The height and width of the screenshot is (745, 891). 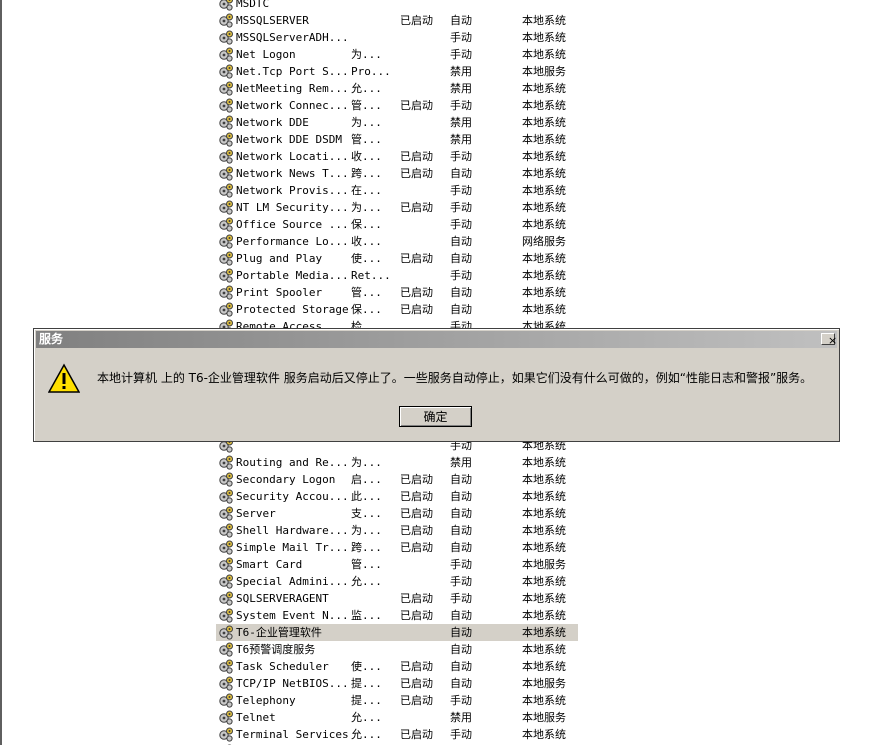 I want to click on service-row: Network Provis... 在... 手动 本地系统, so click(x=397, y=190).